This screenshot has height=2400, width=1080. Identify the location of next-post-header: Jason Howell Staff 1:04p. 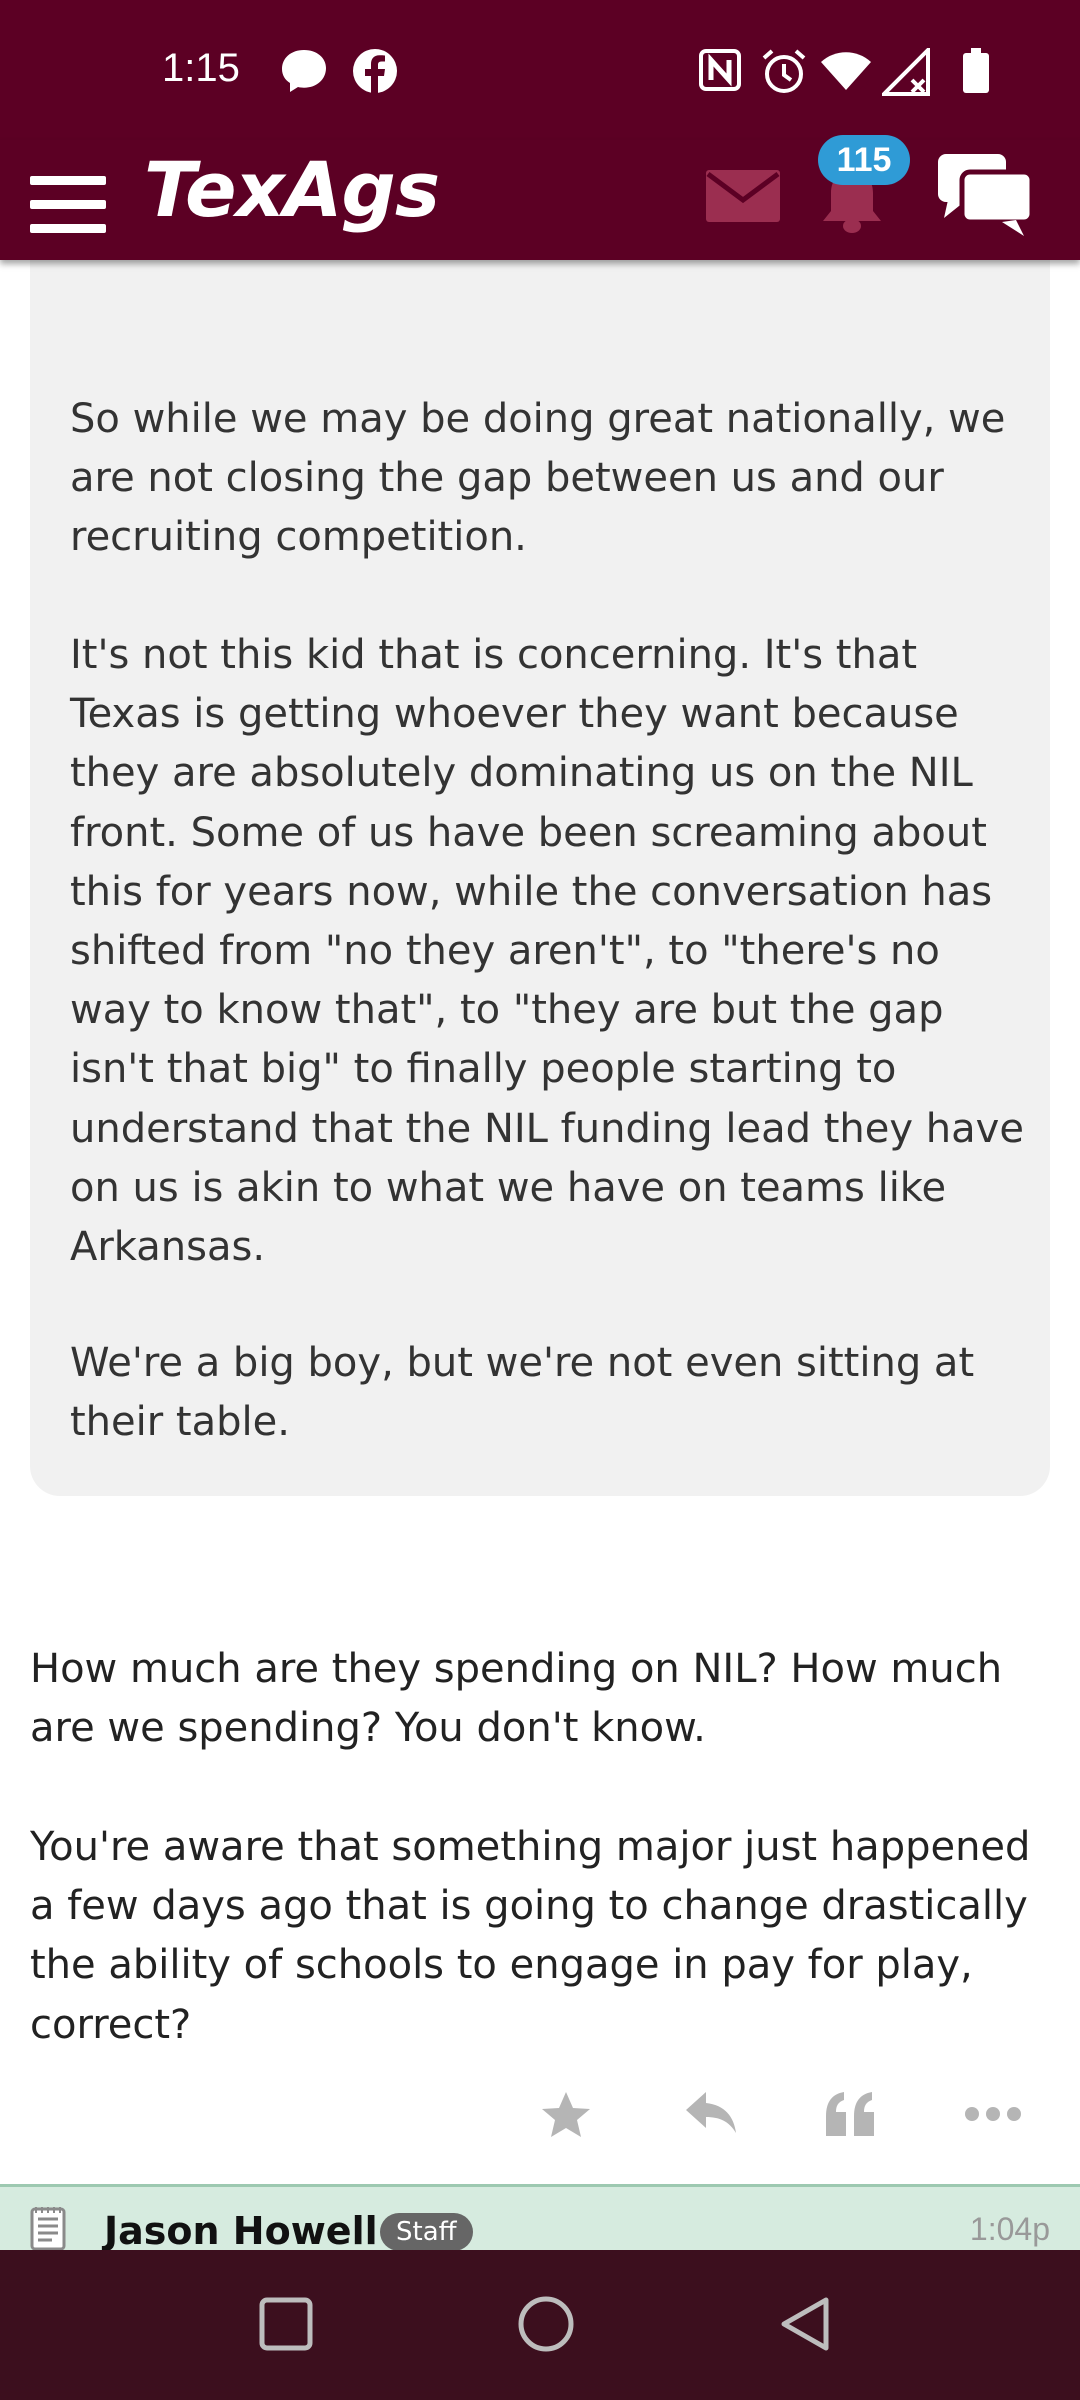
(540, 2218).